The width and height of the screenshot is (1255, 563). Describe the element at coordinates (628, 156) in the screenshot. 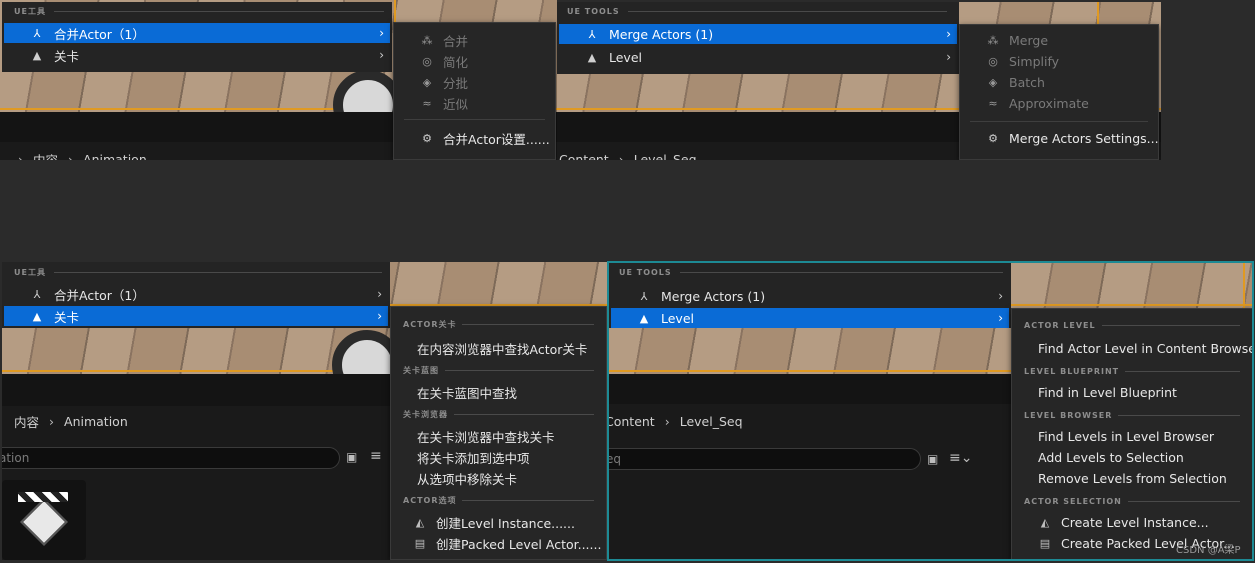

I see `q2-breadcrumb: Content › Level_Seq` at that location.